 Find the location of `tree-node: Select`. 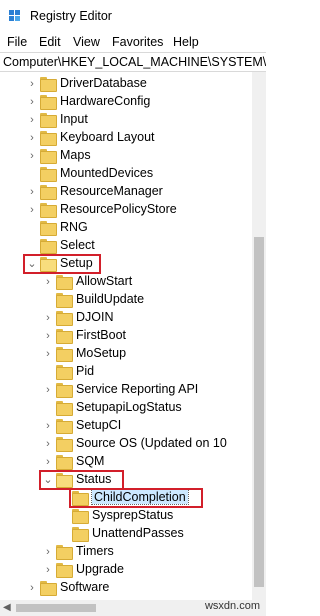

tree-node: Select is located at coordinates (126, 246).